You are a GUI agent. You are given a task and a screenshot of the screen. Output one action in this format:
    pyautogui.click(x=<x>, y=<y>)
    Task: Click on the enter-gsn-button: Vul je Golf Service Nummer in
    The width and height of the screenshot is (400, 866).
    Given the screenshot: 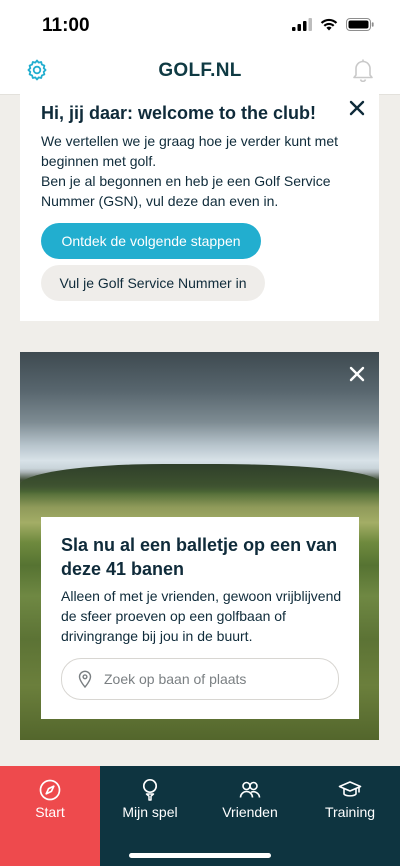 What is the action you would take?
    pyautogui.click(x=153, y=283)
    